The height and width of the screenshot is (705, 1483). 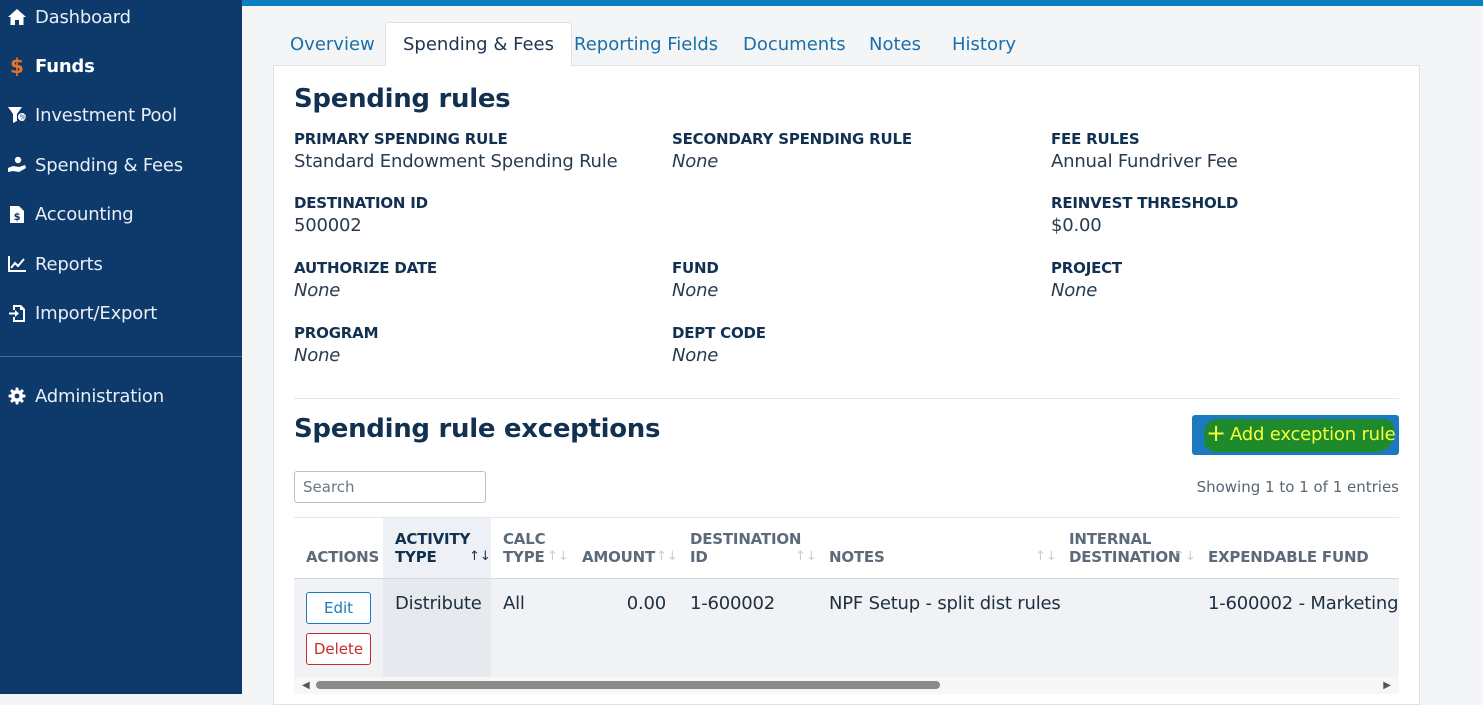 What do you see at coordinates (365, 268) in the screenshot?
I see `authorize-date-label: AUTHORIZE DATE` at bounding box center [365, 268].